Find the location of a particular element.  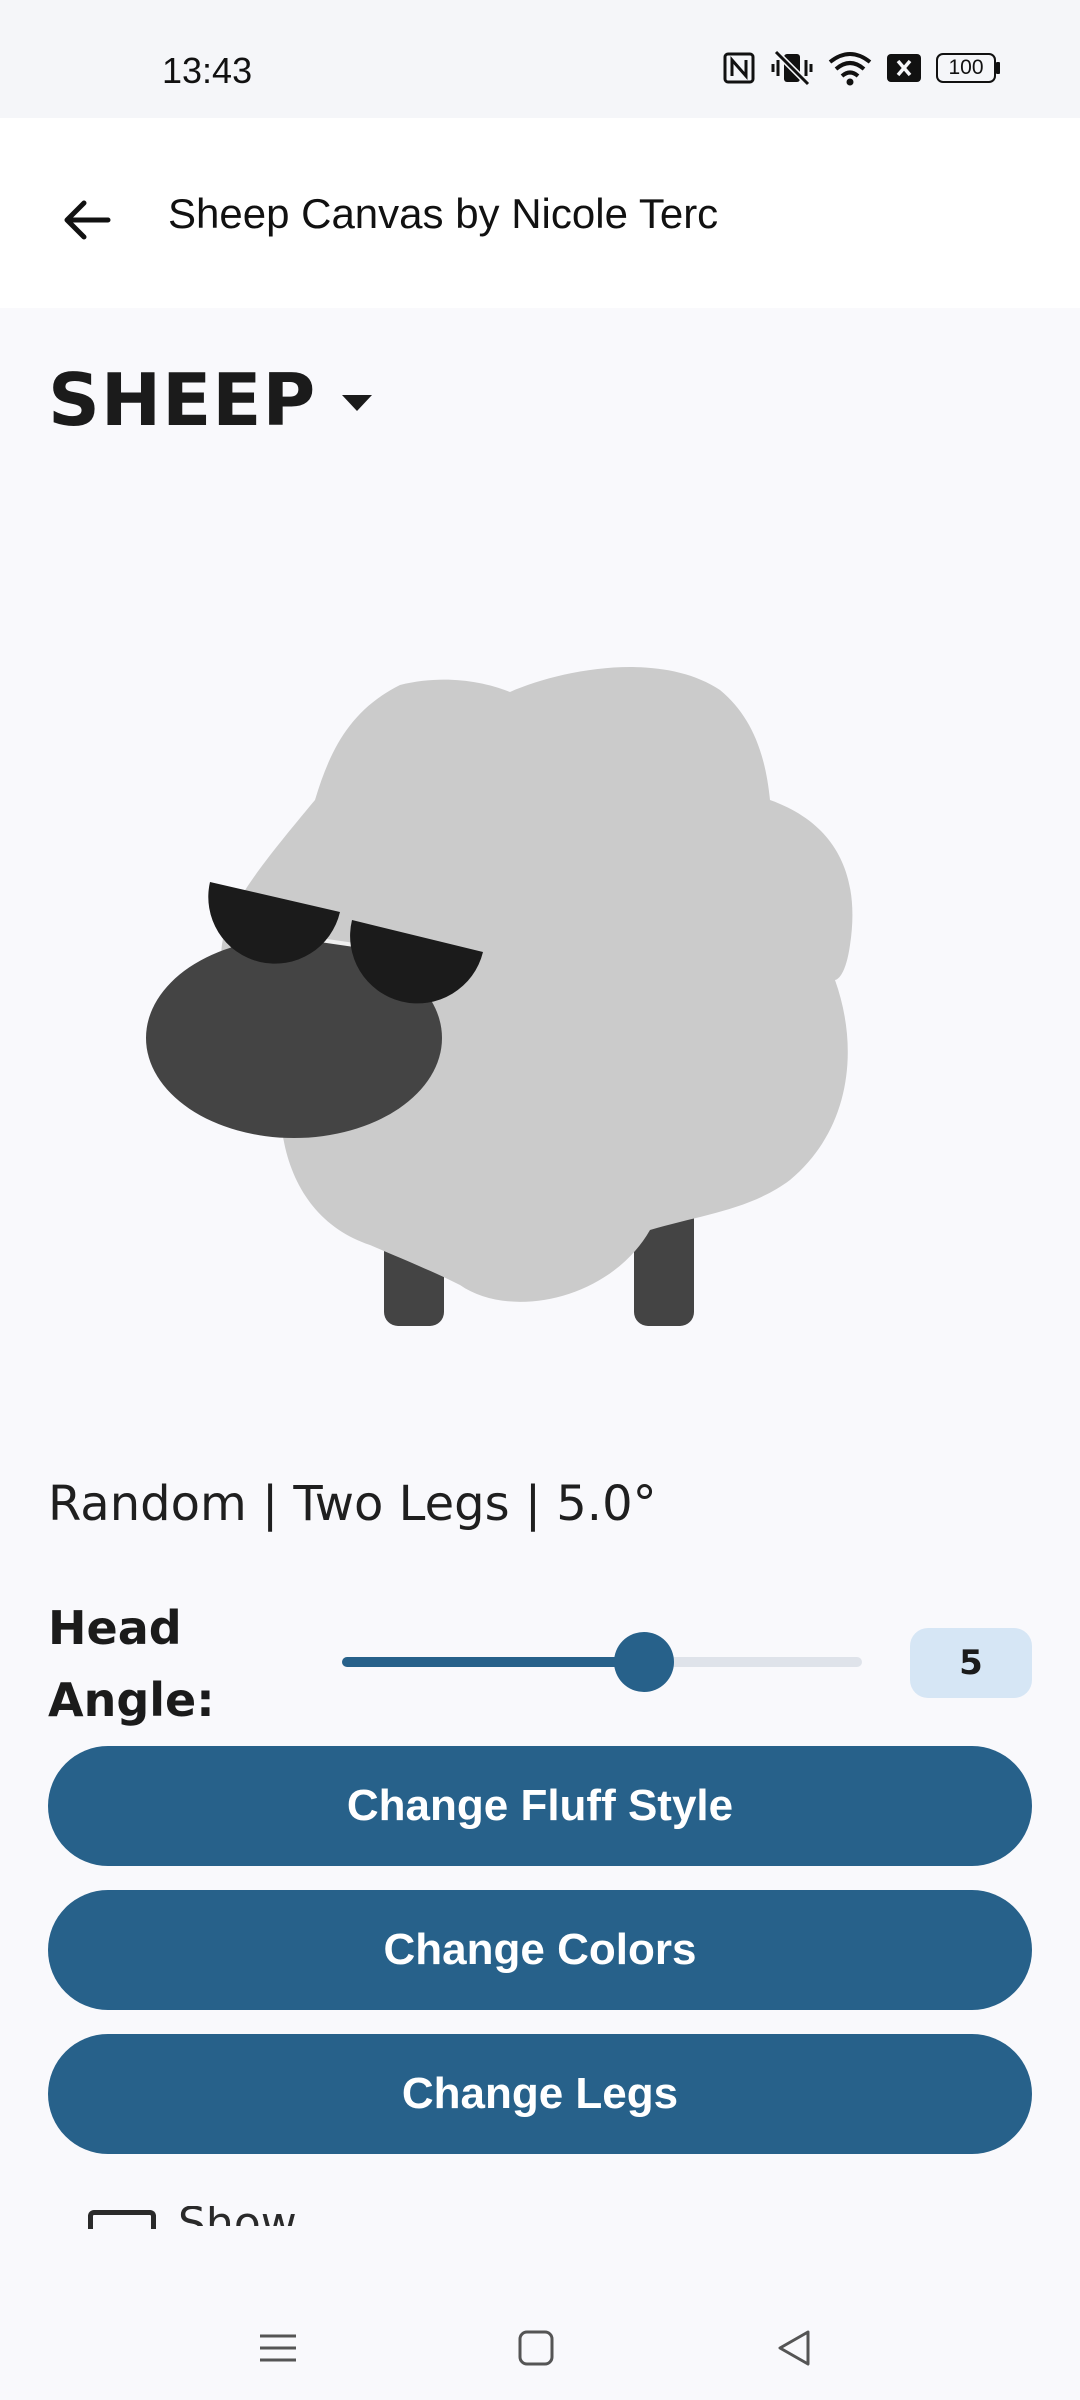

sheep-summary: Random | Two Legs | 5.0° is located at coordinates (352, 1504).